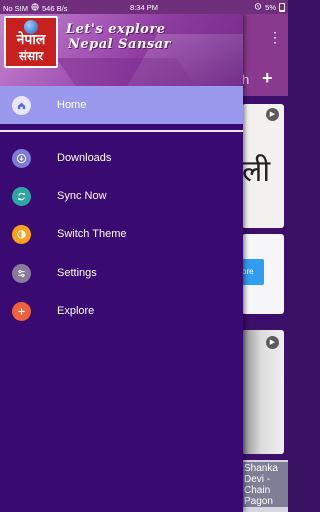 This screenshot has width=320, height=512. I want to click on video-card: ▶ ली, so click(263, 166).